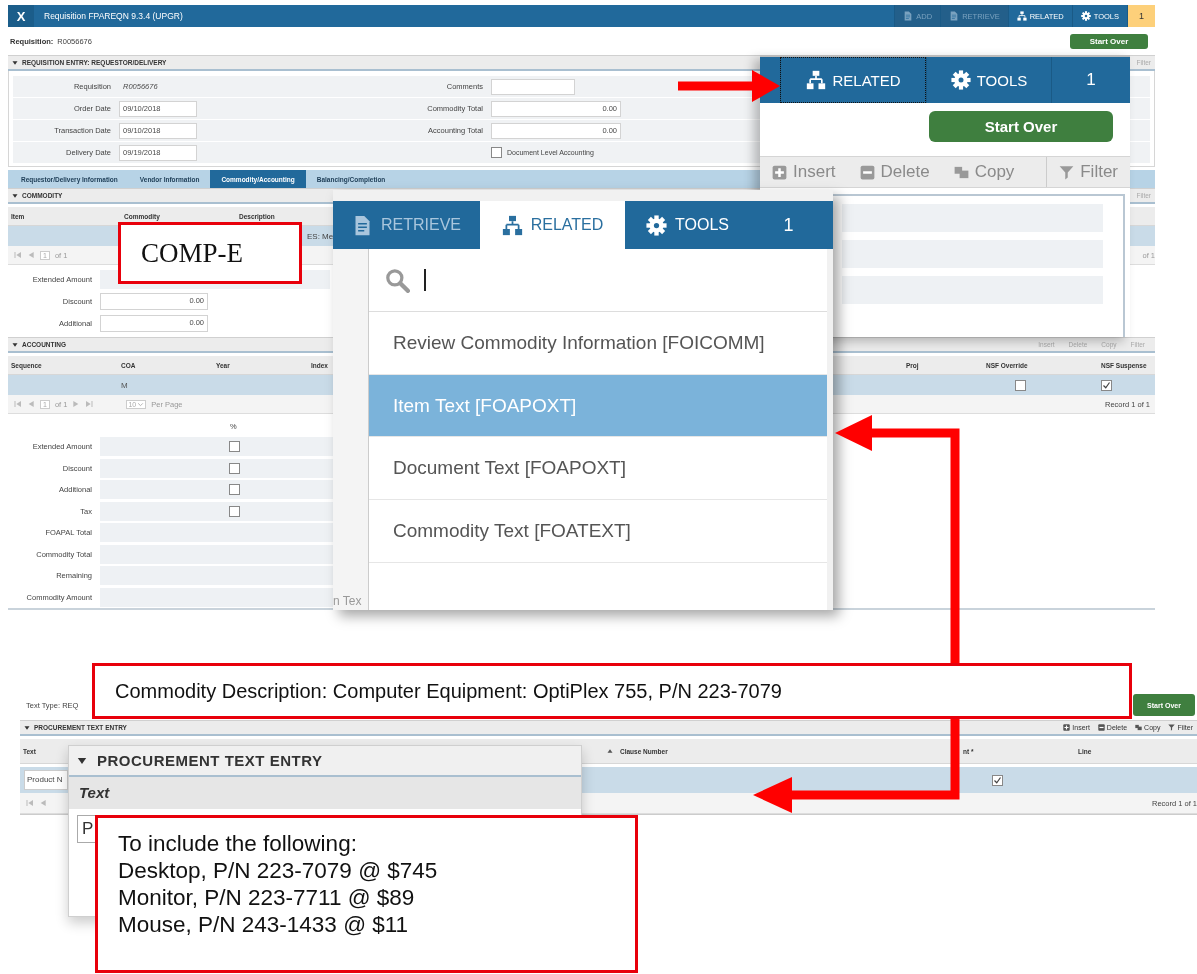 The height and width of the screenshot is (974, 1197). I want to click on menu-item: Document Text [FOAPOXT], so click(598, 468).